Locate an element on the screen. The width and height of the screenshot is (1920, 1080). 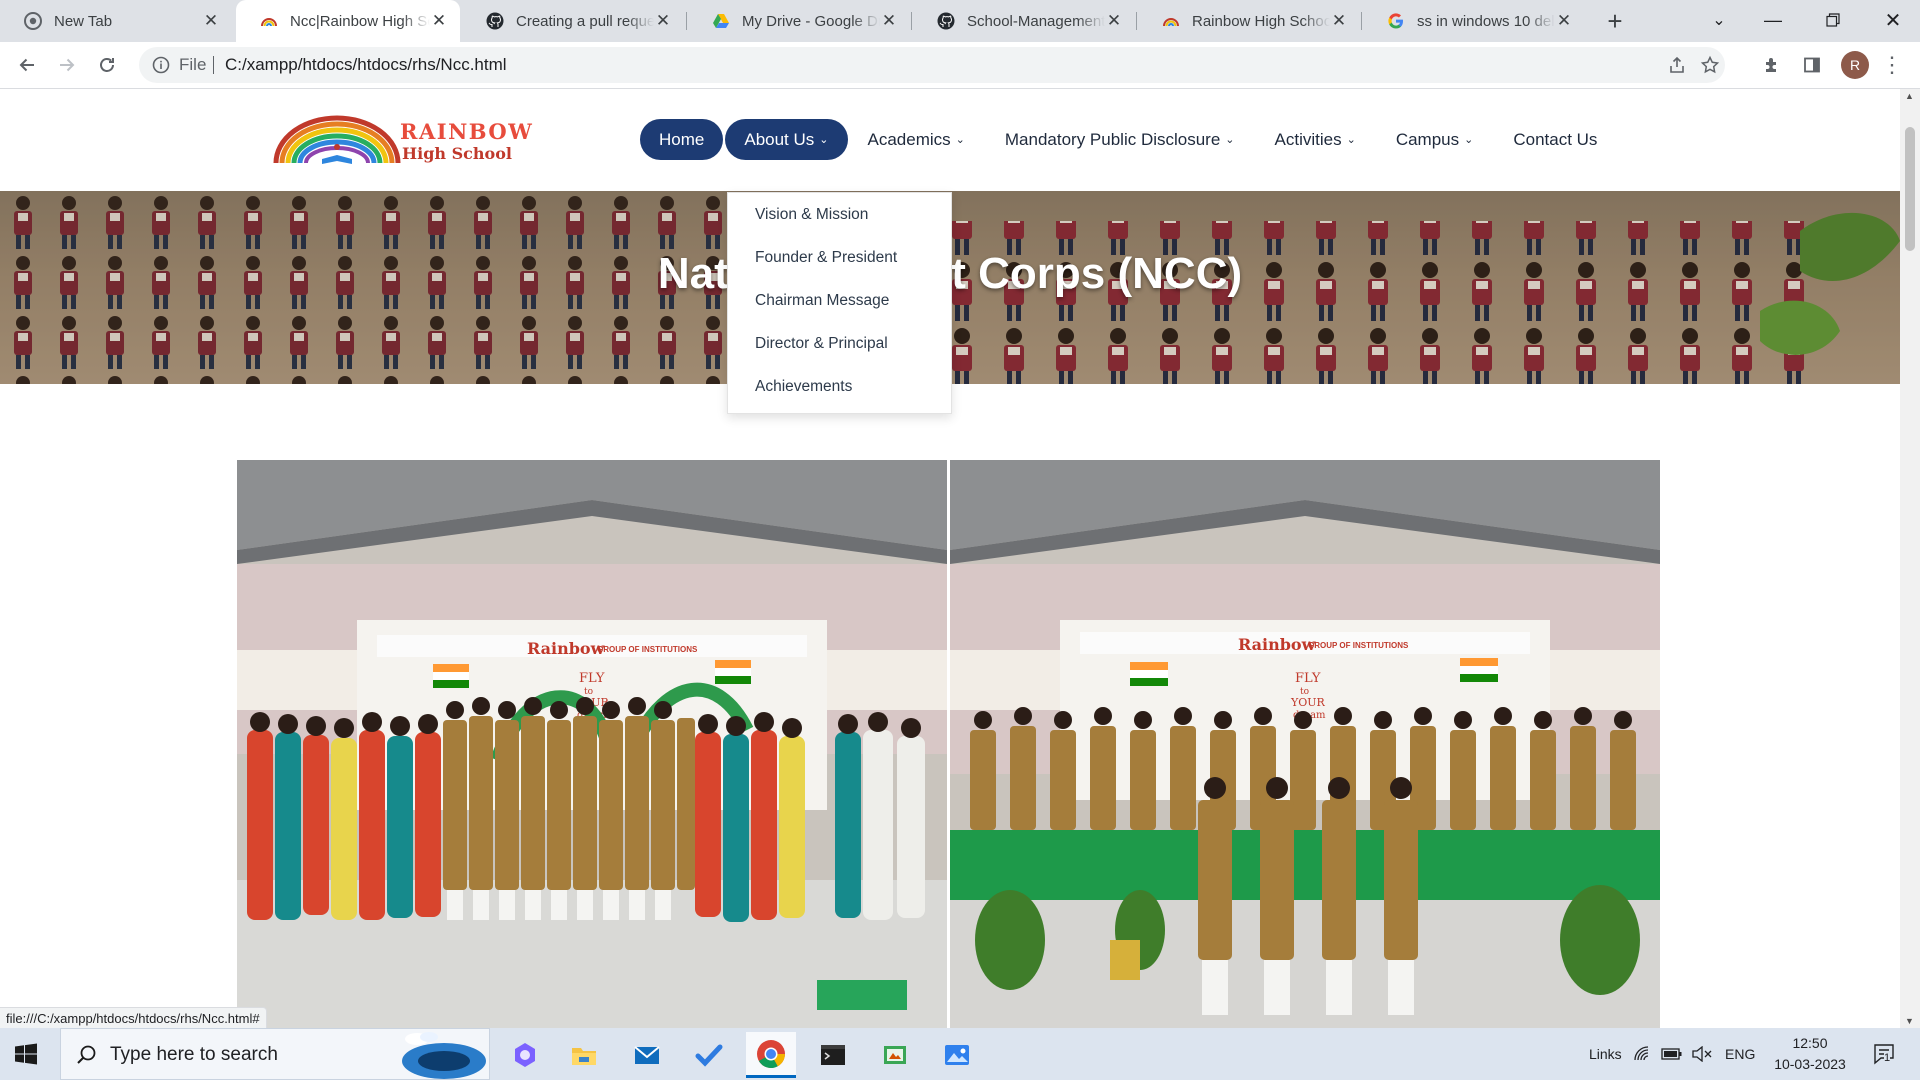
battery-icon is located at coordinates (1672, 1054).